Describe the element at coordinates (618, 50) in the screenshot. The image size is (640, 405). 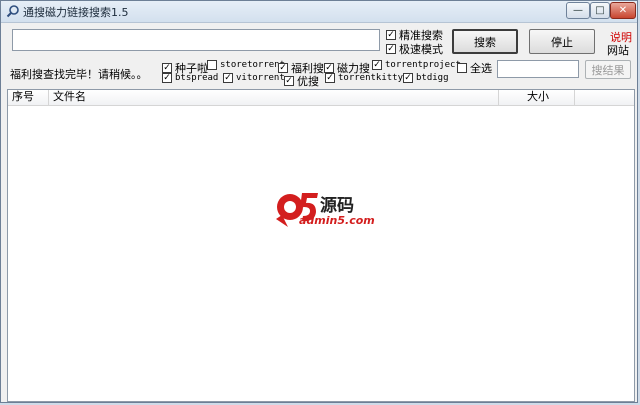
I see `website-link: 网站` at that location.